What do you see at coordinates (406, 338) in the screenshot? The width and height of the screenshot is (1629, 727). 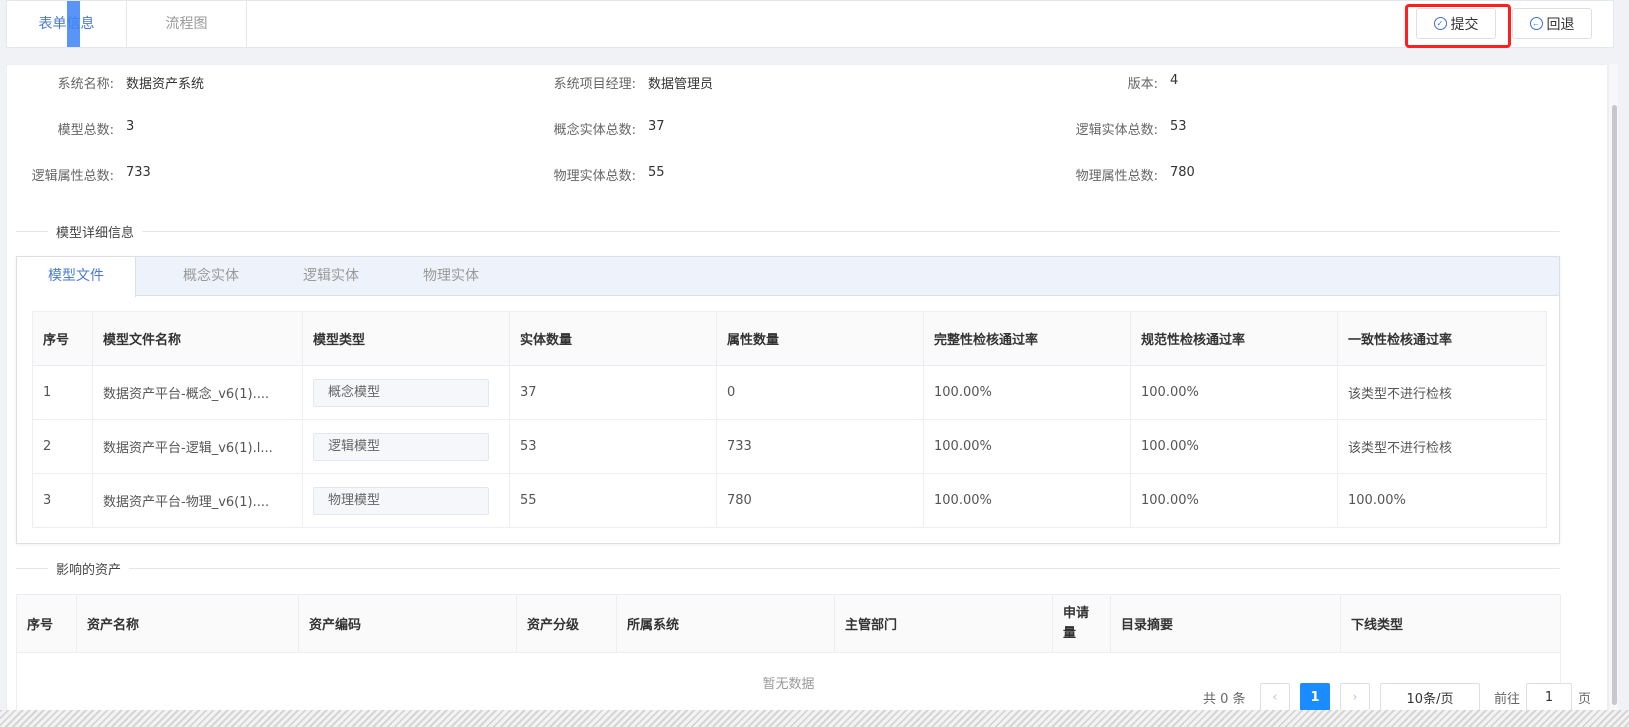 I see `col-header: 模型类型` at bounding box center [406, 338].